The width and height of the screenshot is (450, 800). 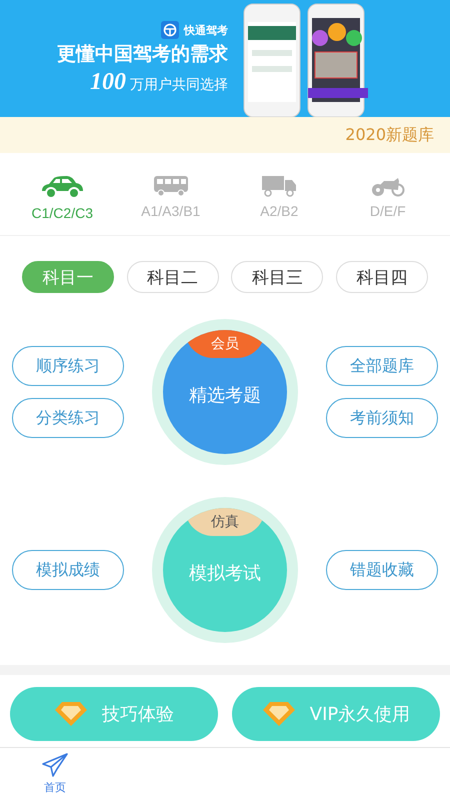 I want to click on user-tagline: 万用户共同选择, so click(x=179, y=85).